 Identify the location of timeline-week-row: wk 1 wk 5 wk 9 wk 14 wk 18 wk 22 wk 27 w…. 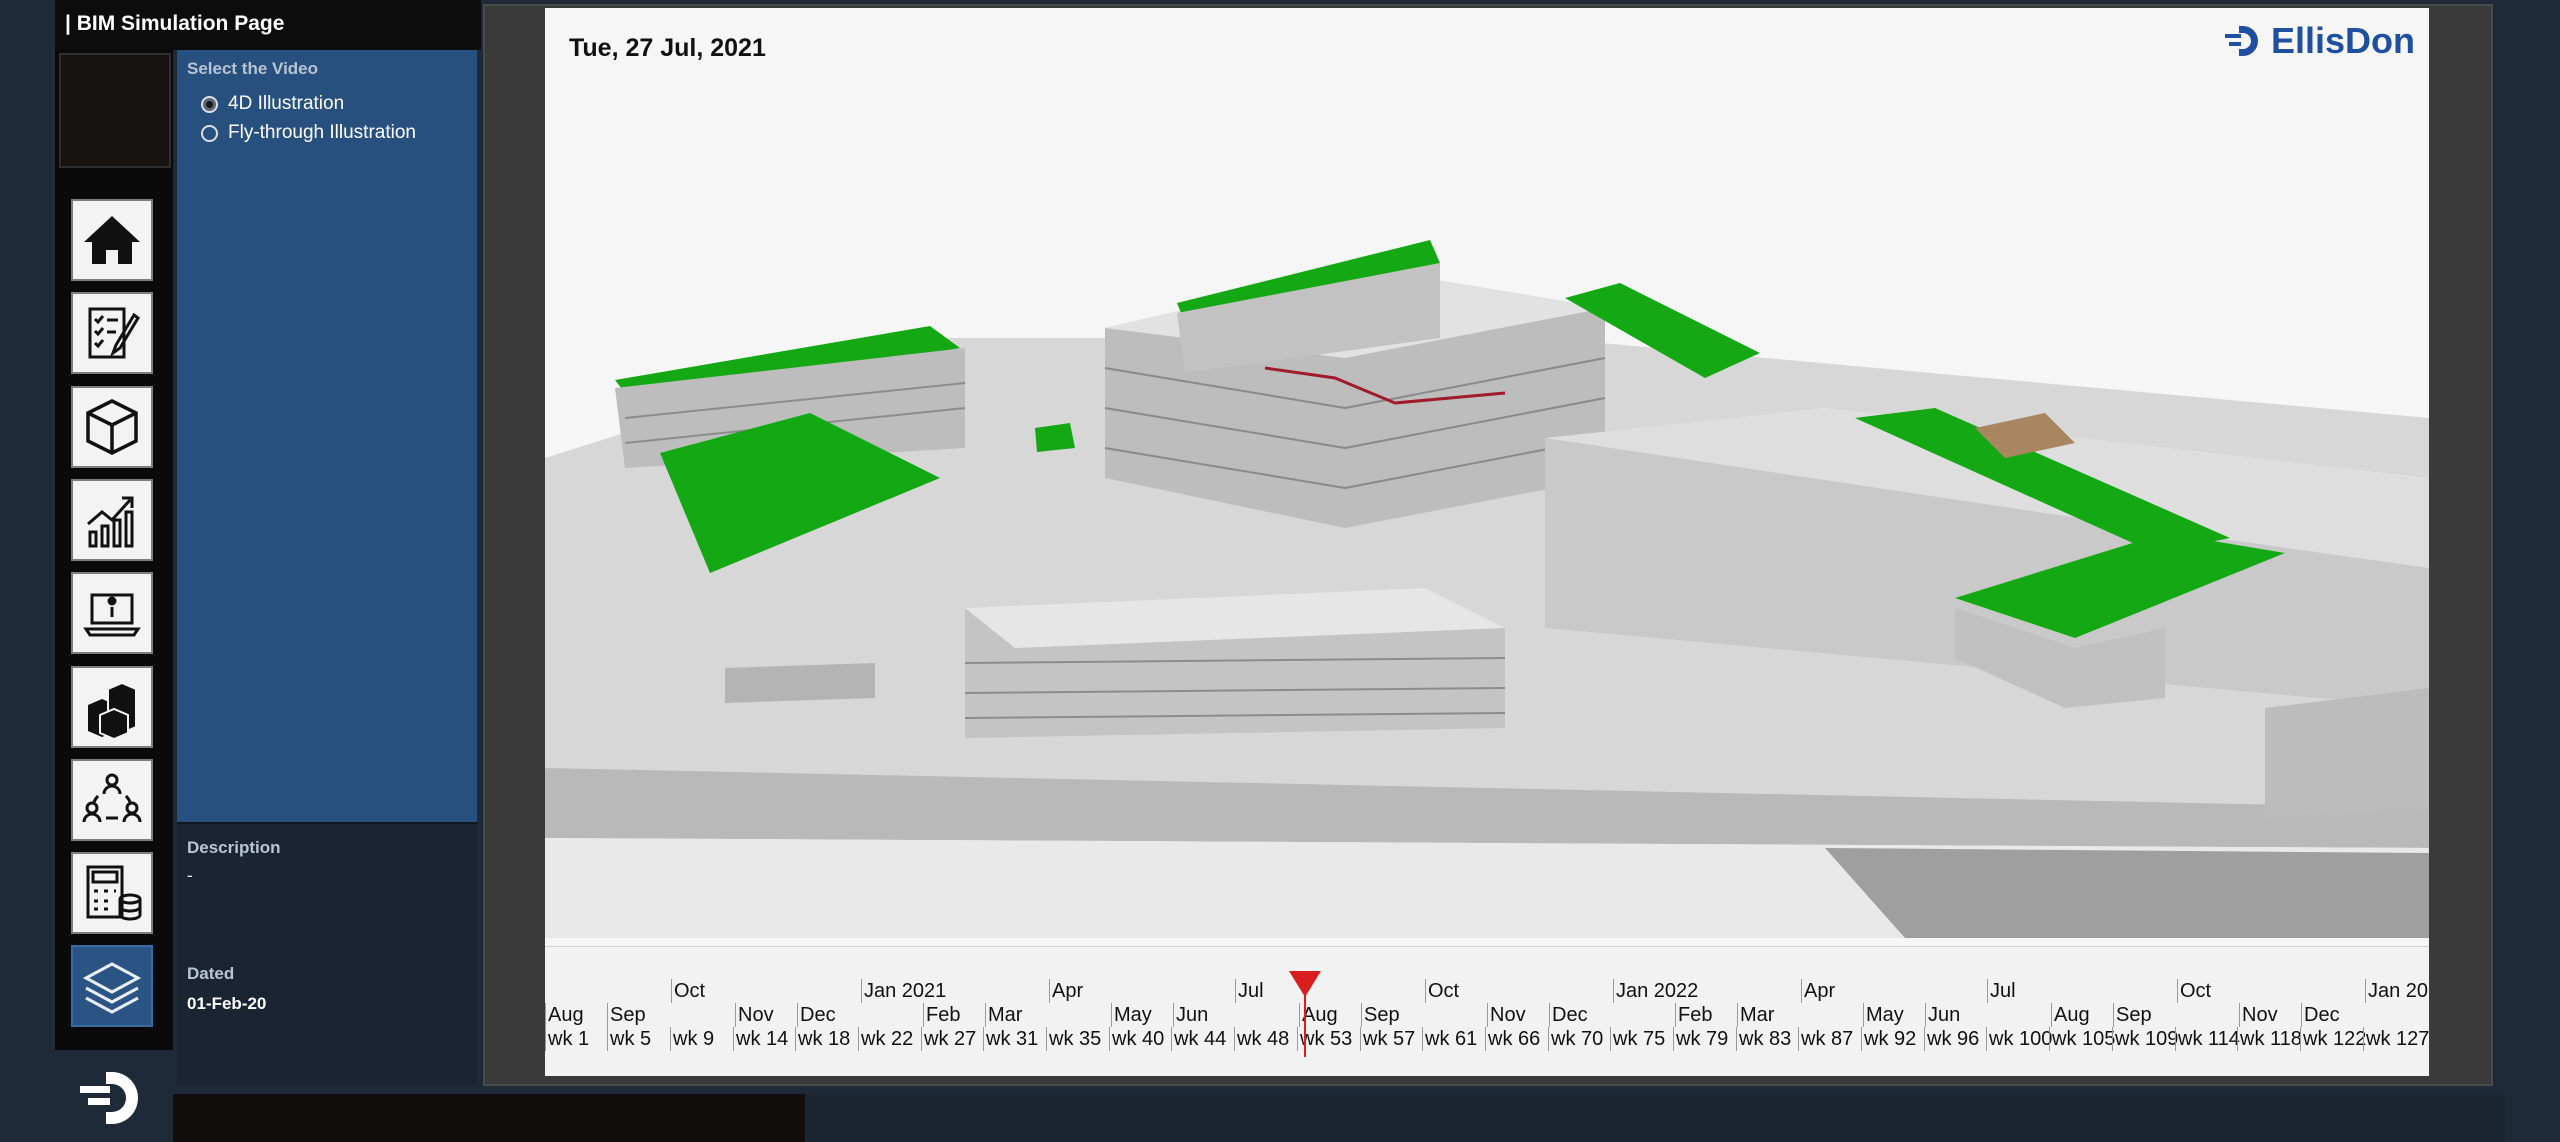
(1487, 1039).